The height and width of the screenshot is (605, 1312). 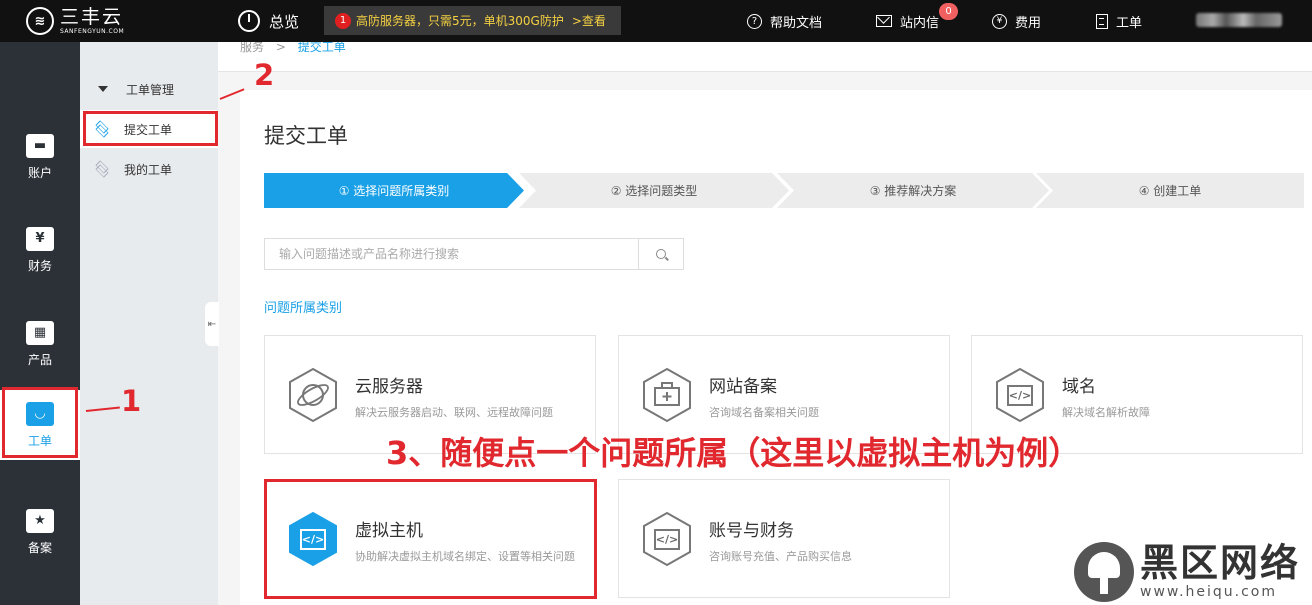 I want to click on step-progress: ① 选择问题所属类别 ② 选择问题类型 ③ 推荐解决方案 ④ 创建工单, so click(x=784, y=190).